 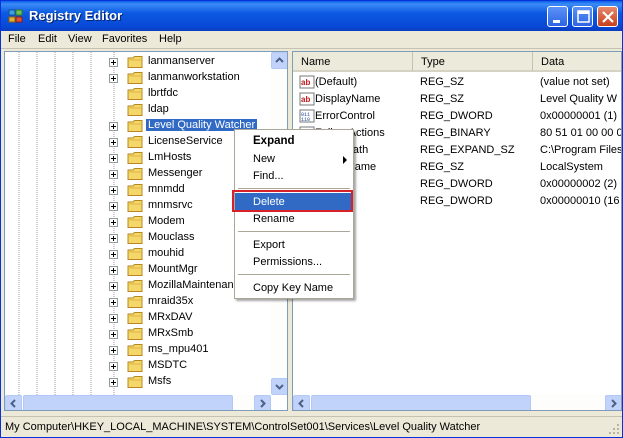 What do you see at coordinates (294, 159) in the screenshot?
I see `ctx-new: New` at bounding box center [294, 159].